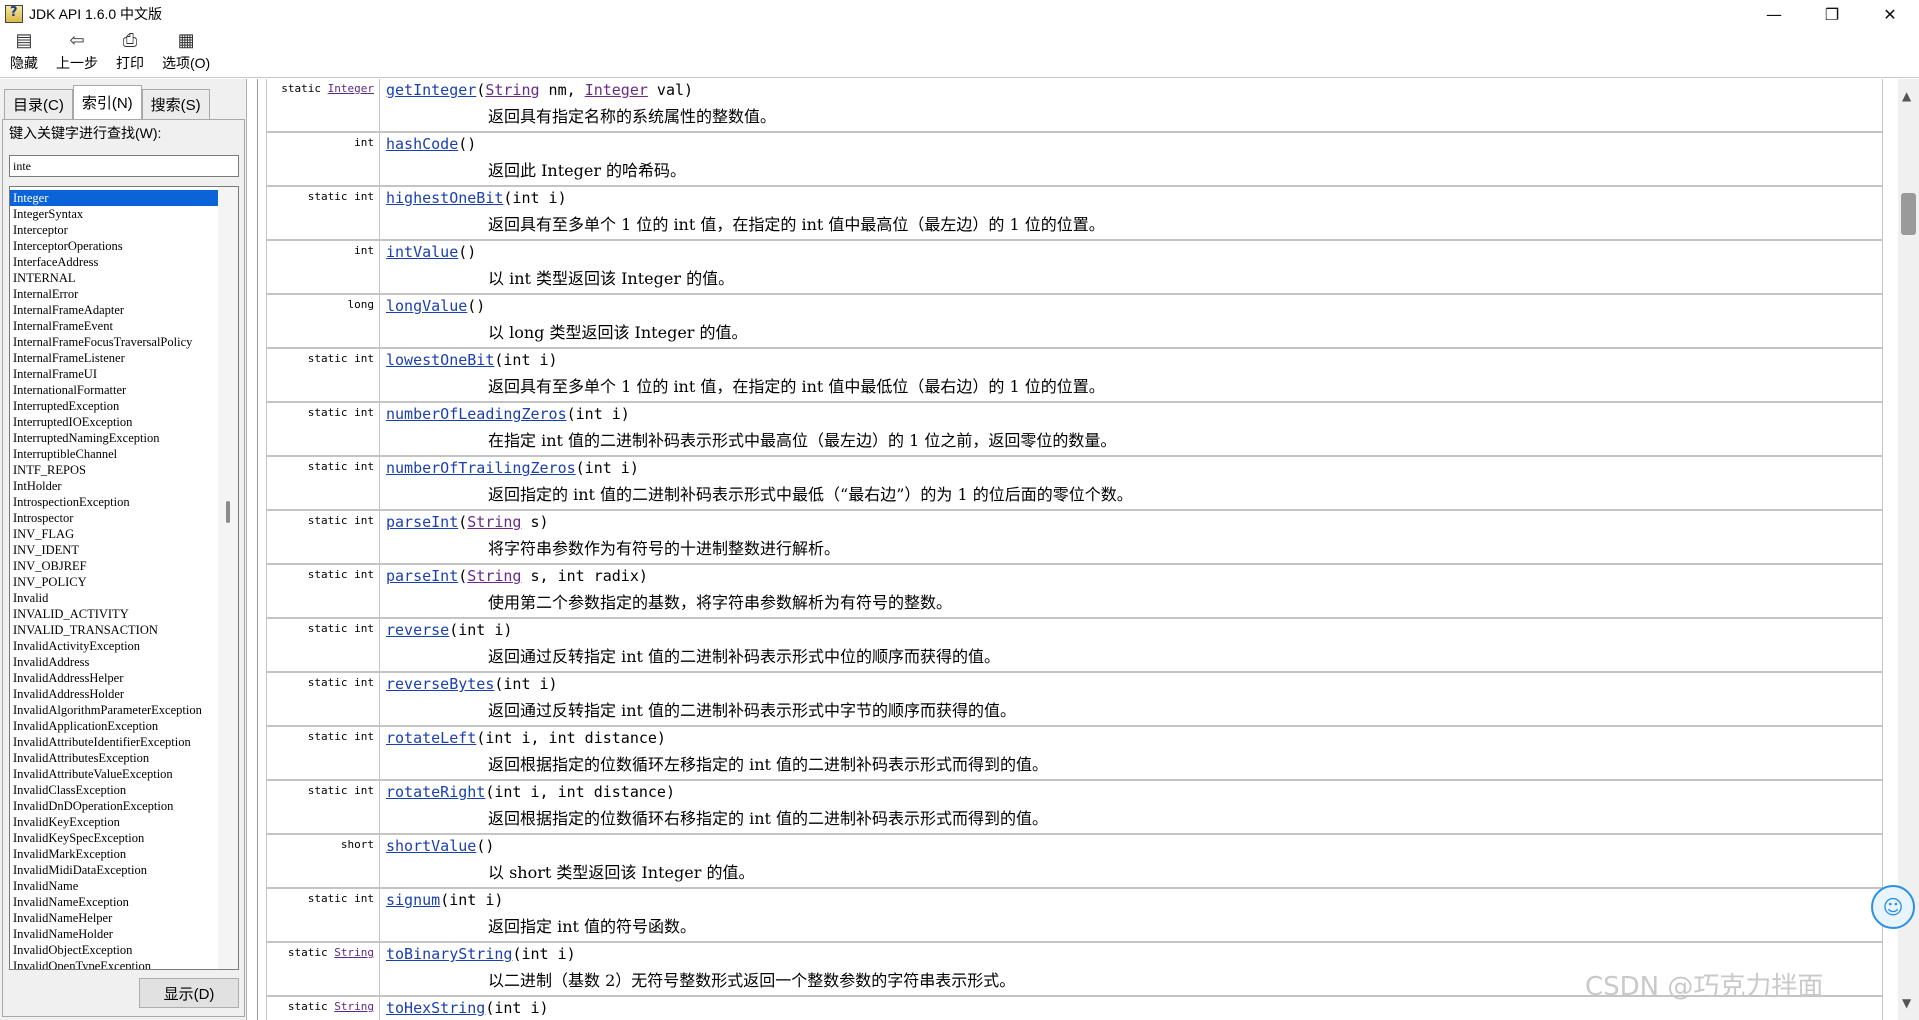 The width and height of the screenshot is (1919, 1020). What do you see at coordinates (114, 502) in the screenshot?
I see `index-list-item: IntrospectionException` at bounding box center [114, 502].